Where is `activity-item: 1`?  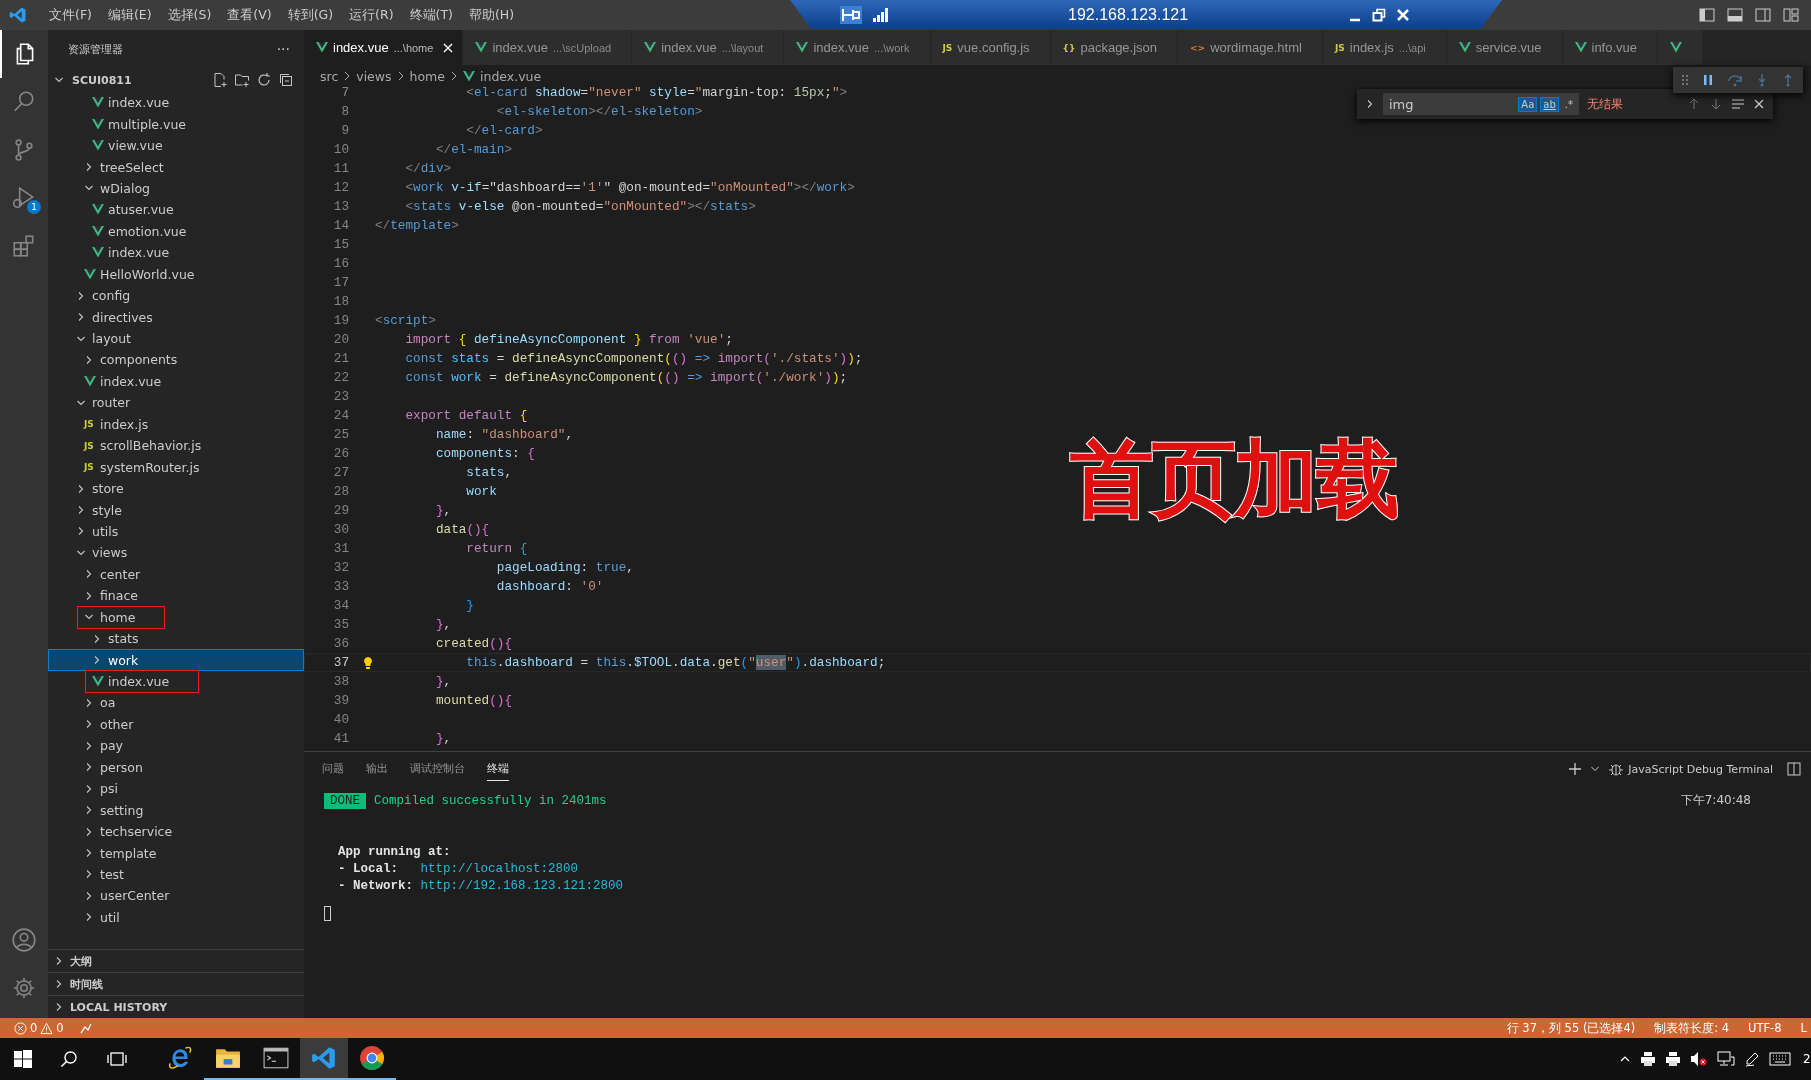
activity-item: 1 is located at coordinates (24, 198).